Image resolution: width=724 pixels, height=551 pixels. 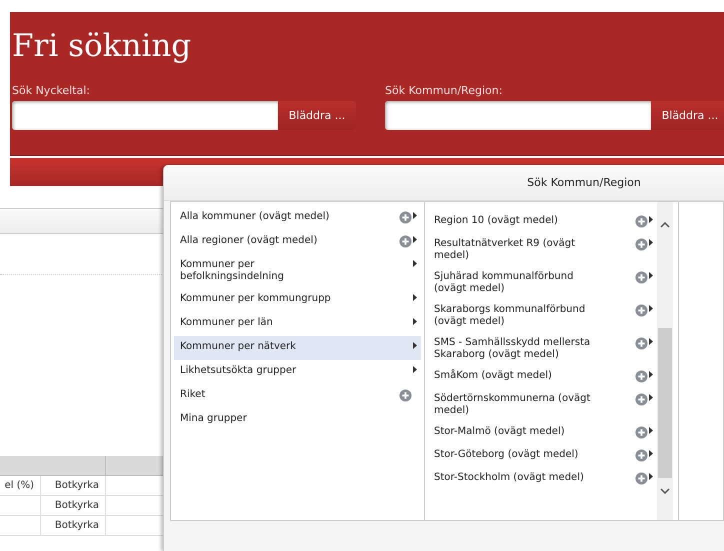 I want to click on list-item: SMS - Samhällsskydd mellersta Skaraborg (ovägt medel), so click(x=544, y=350).